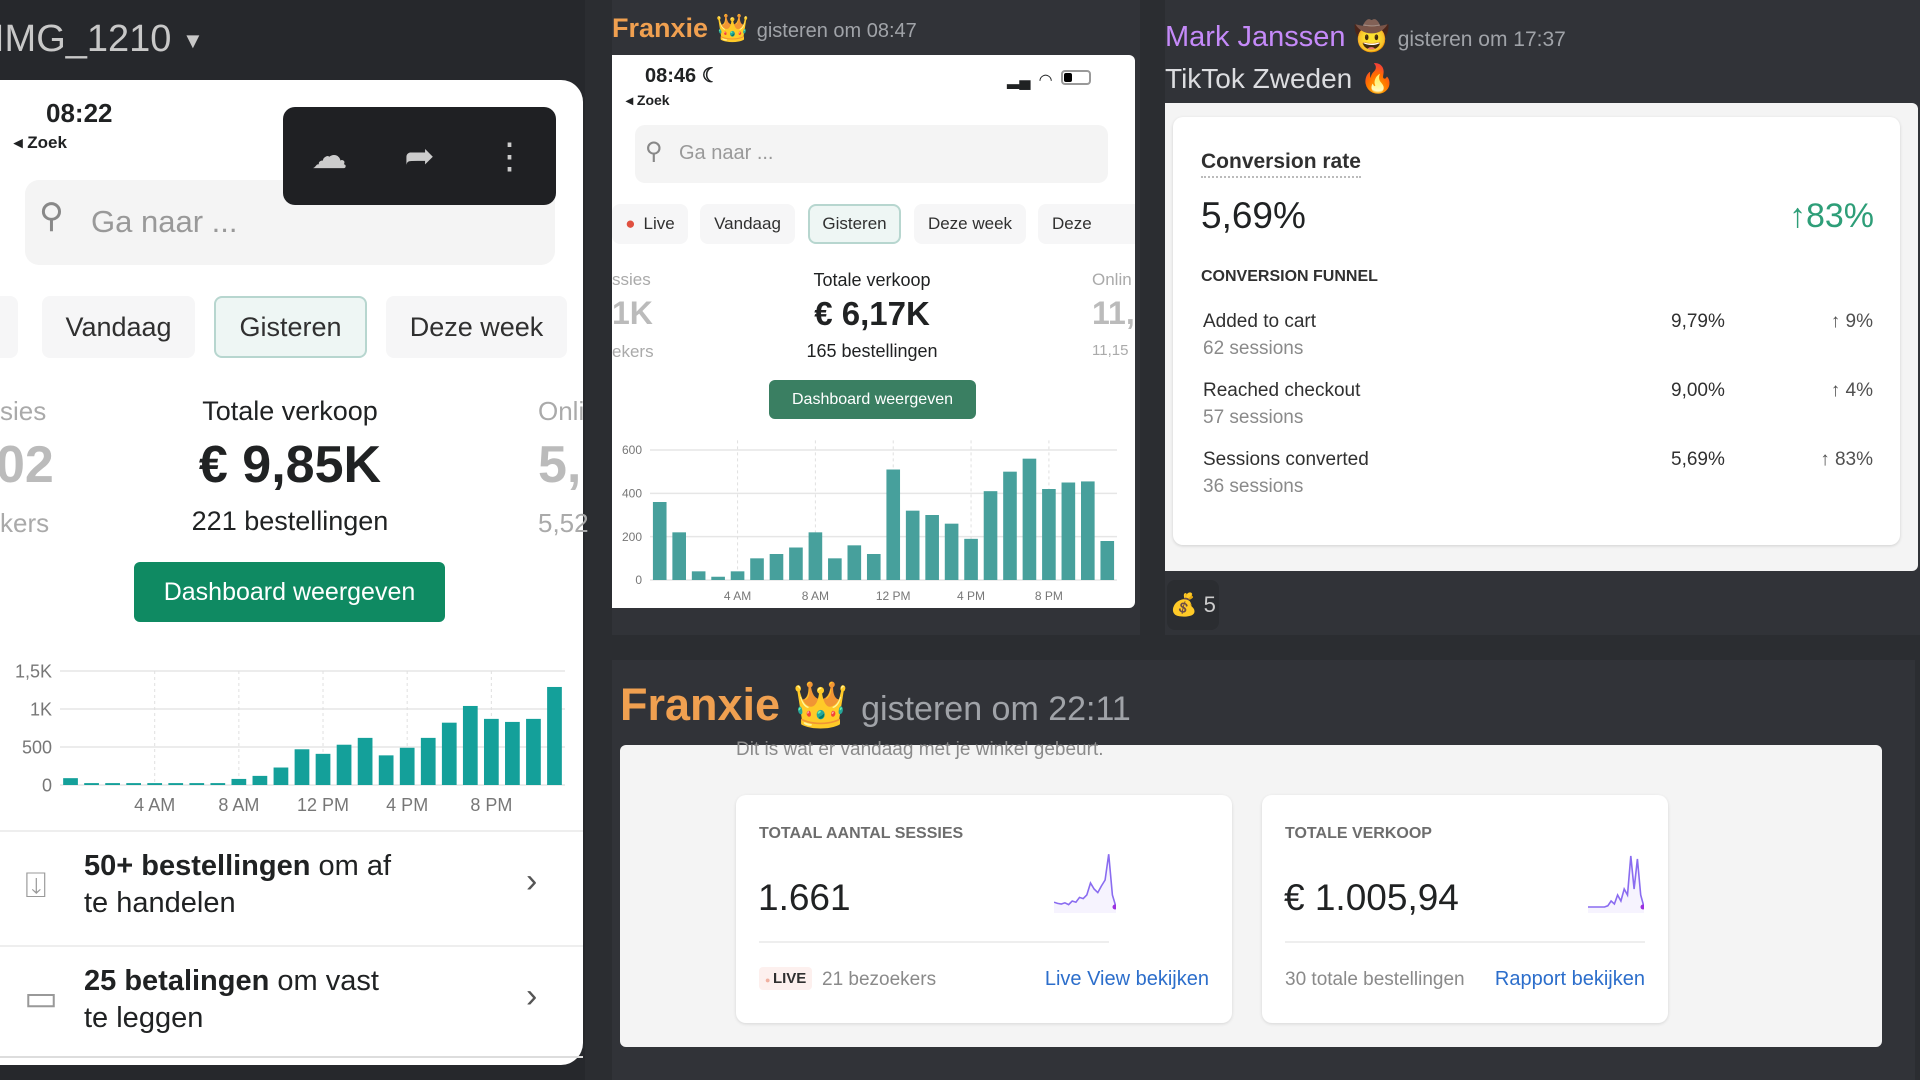  Describe the element at coordinates (1112, 279) in the screenshot. I see `stat-online-label: Onlin` at that location.